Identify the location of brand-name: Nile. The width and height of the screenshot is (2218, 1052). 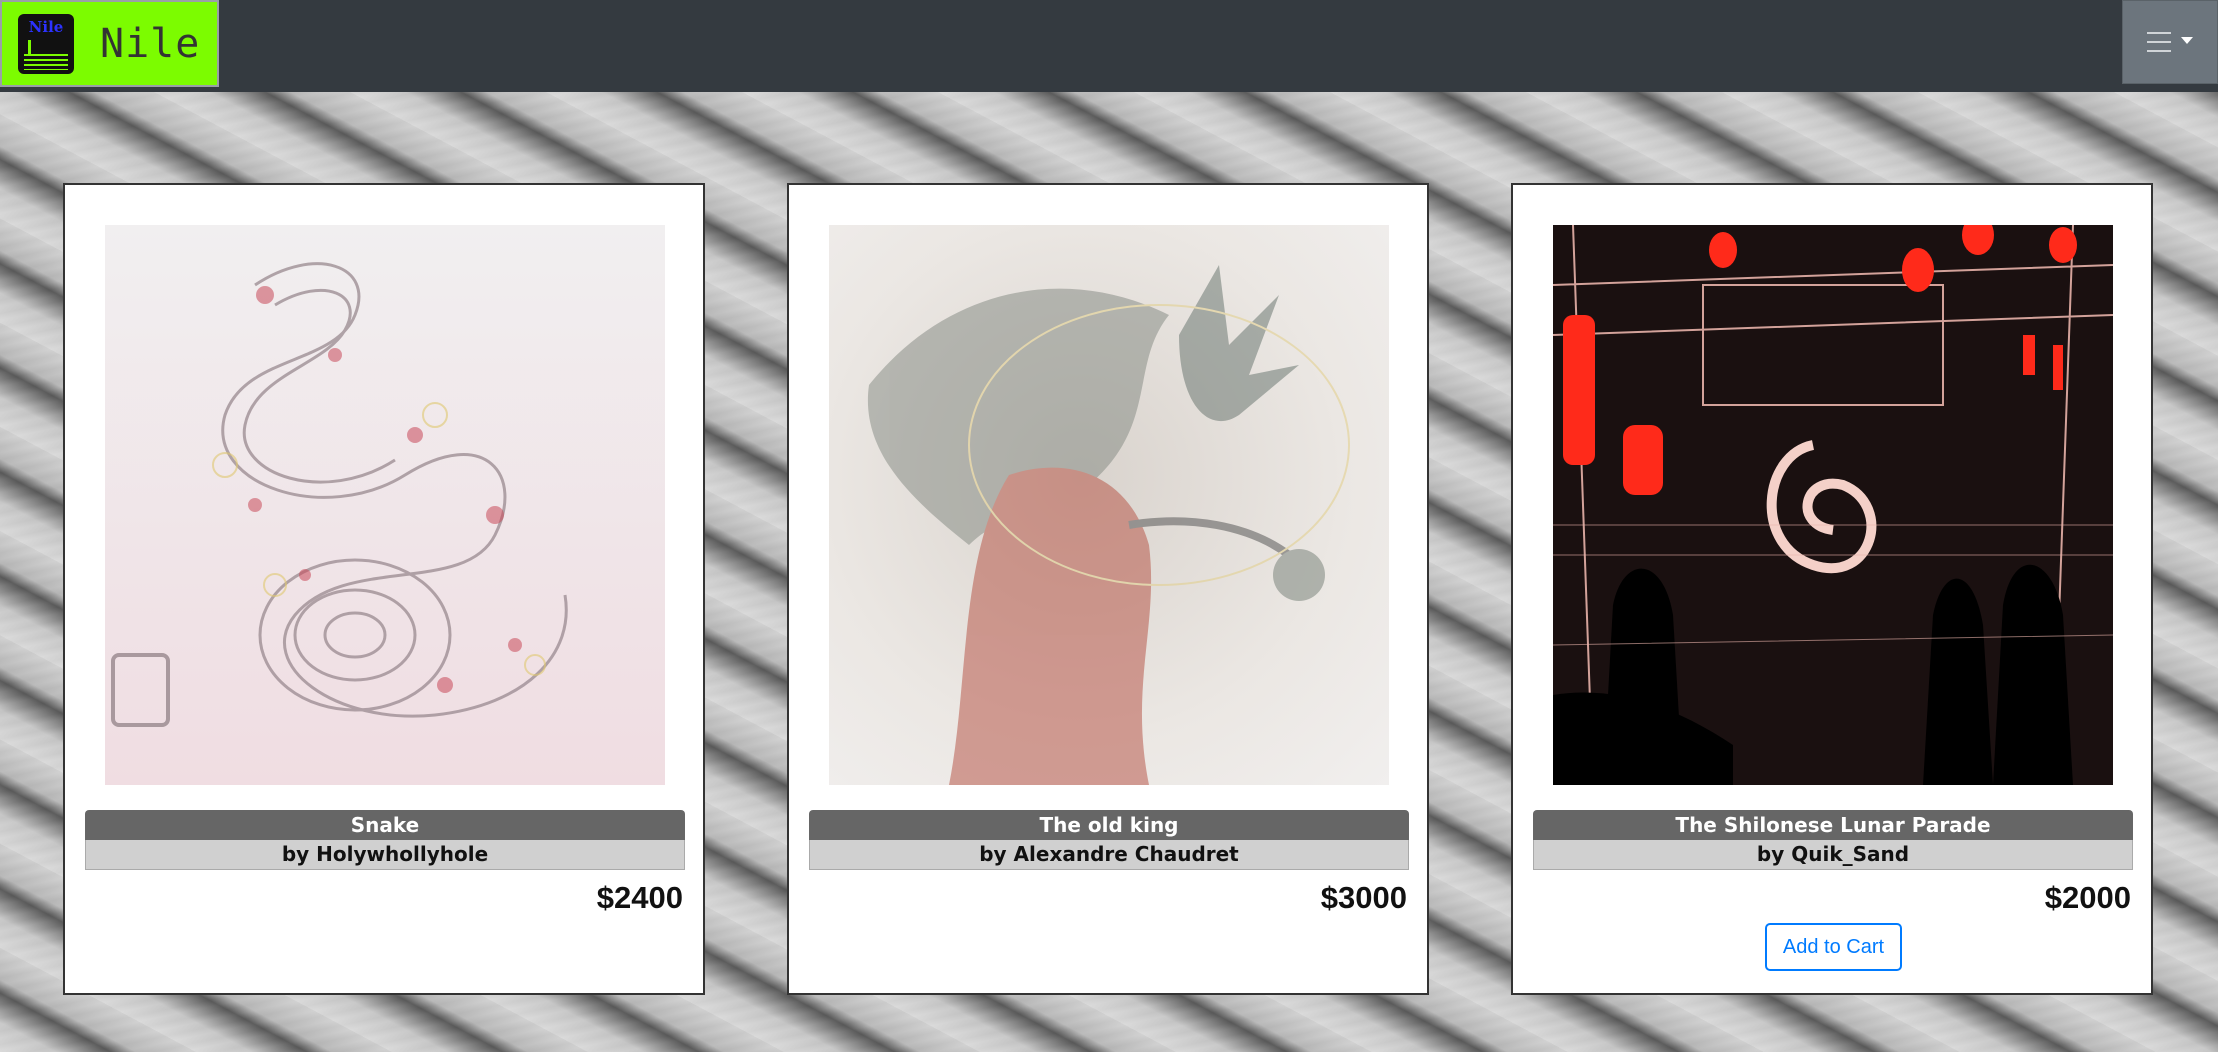
(150, 43).